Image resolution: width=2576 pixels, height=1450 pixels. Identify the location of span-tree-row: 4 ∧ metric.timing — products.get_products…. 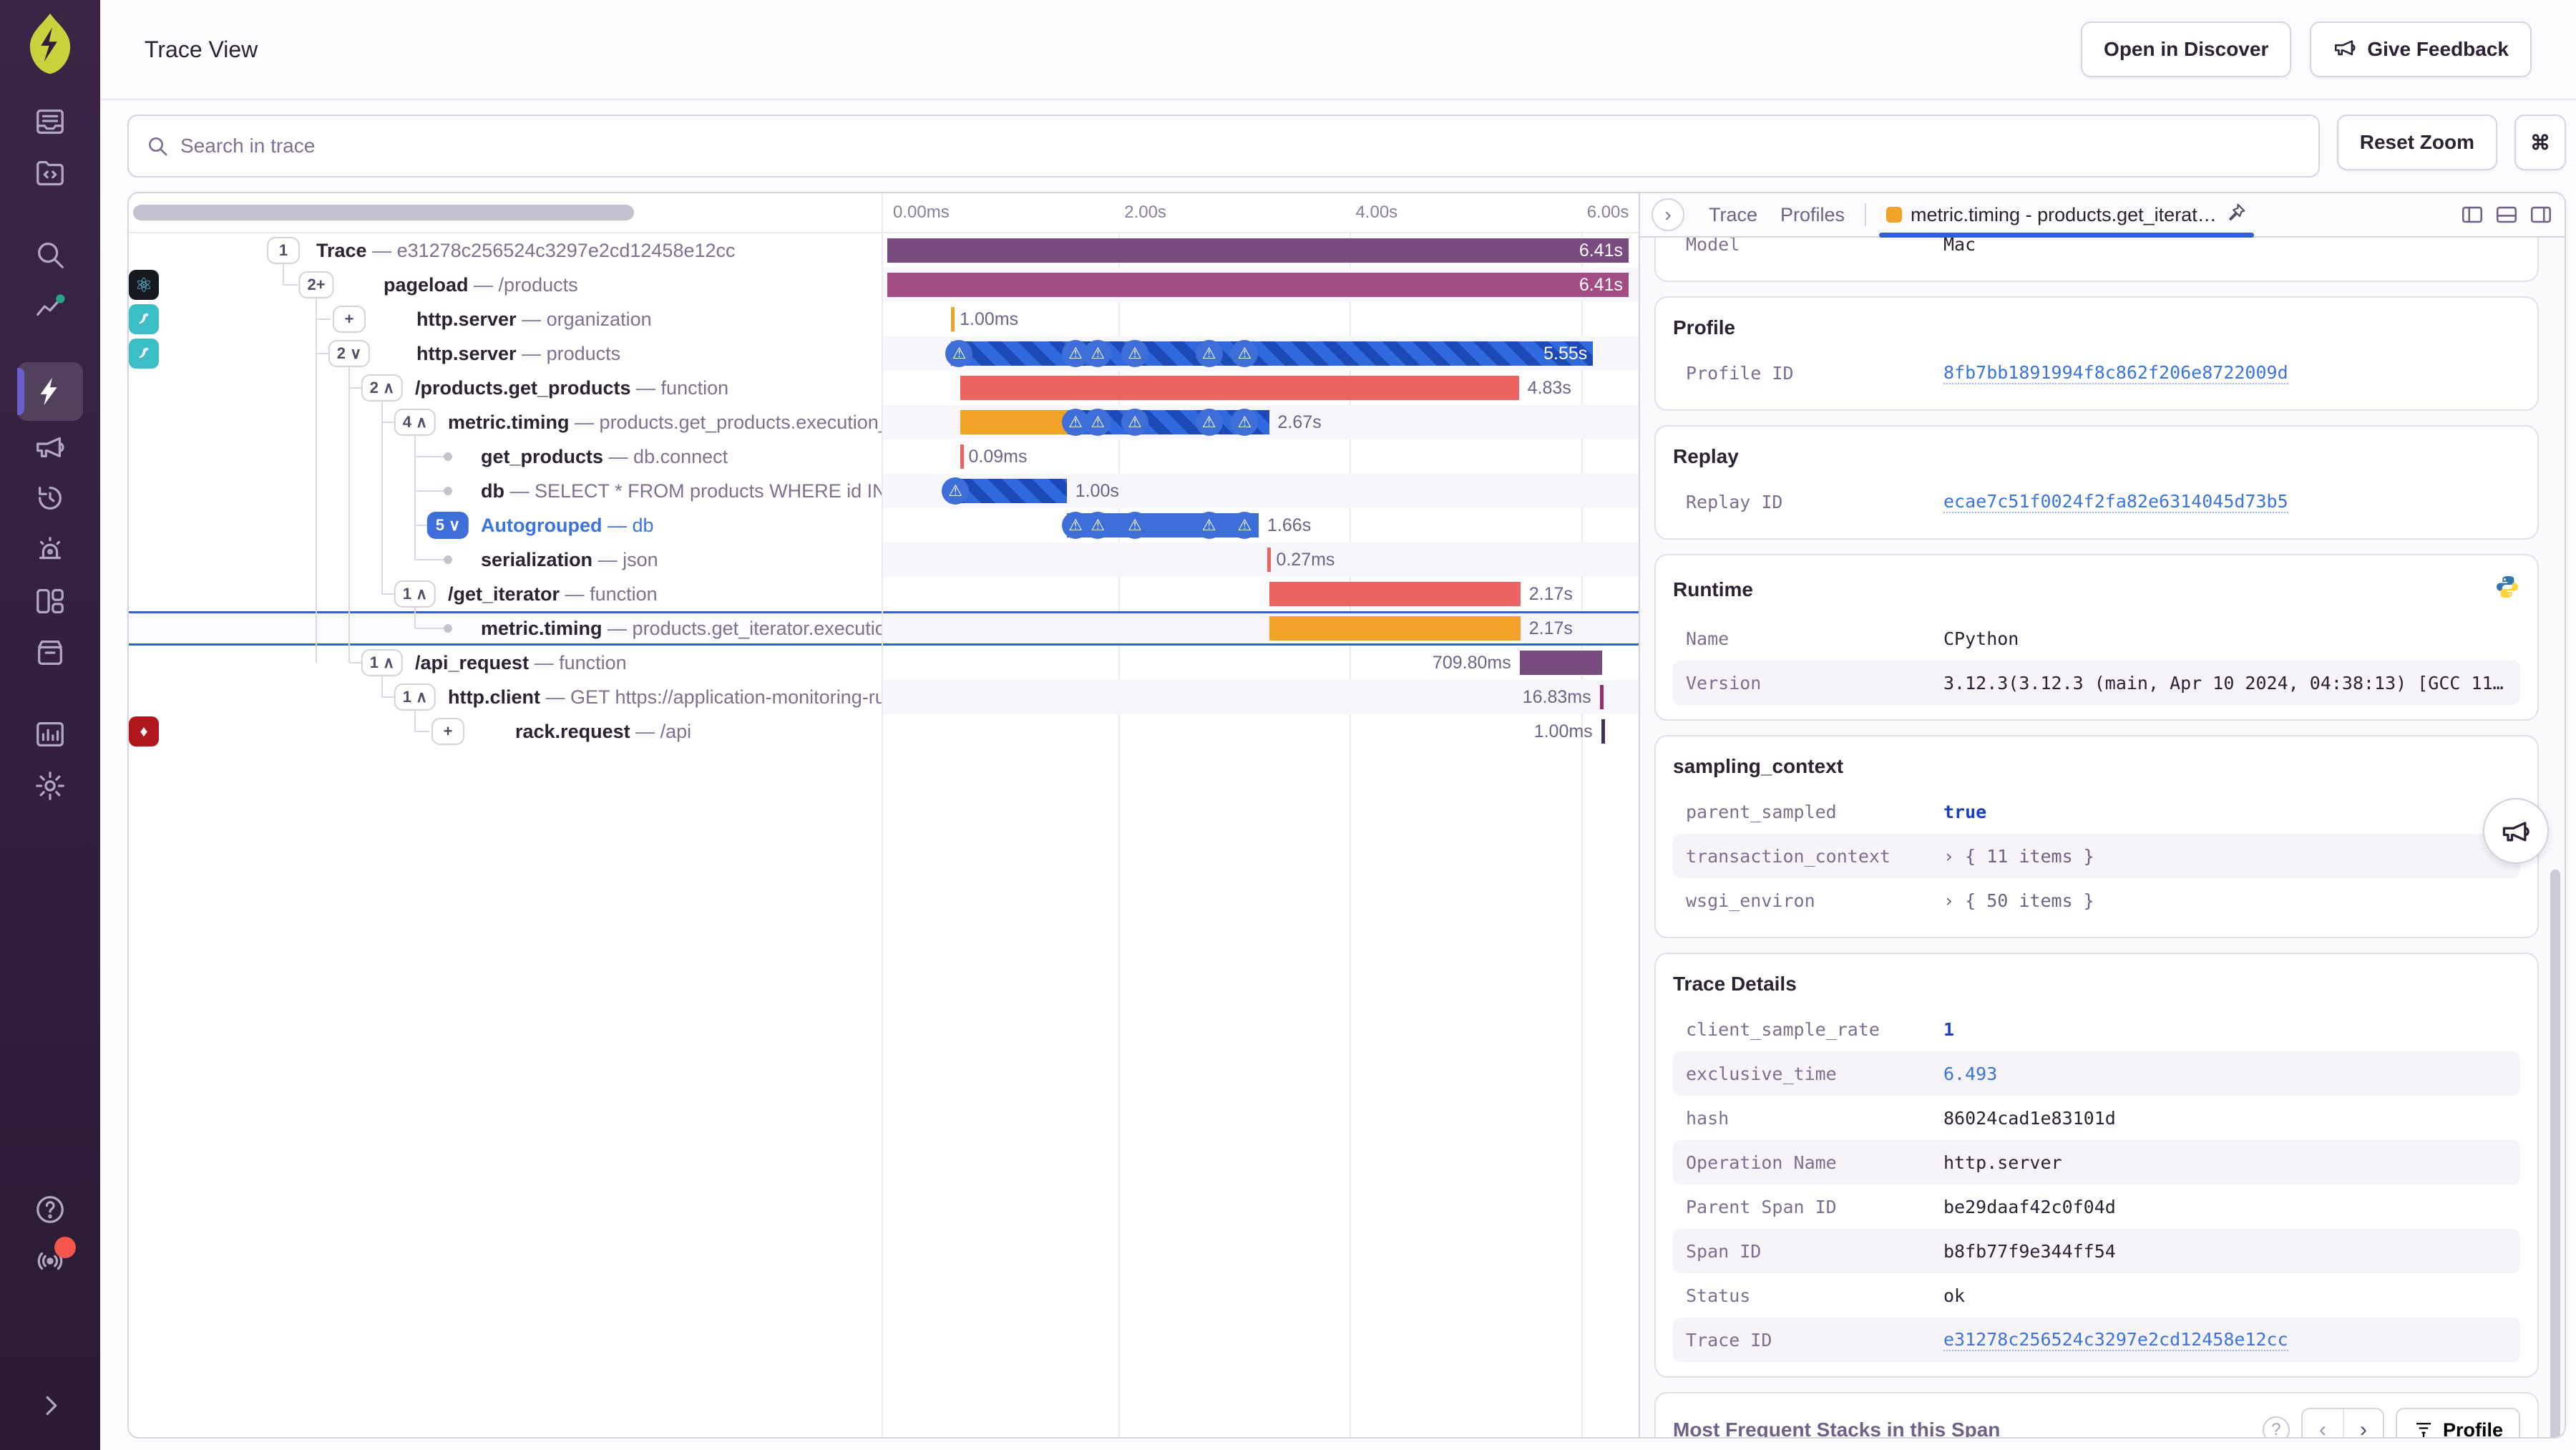
(505, 422).